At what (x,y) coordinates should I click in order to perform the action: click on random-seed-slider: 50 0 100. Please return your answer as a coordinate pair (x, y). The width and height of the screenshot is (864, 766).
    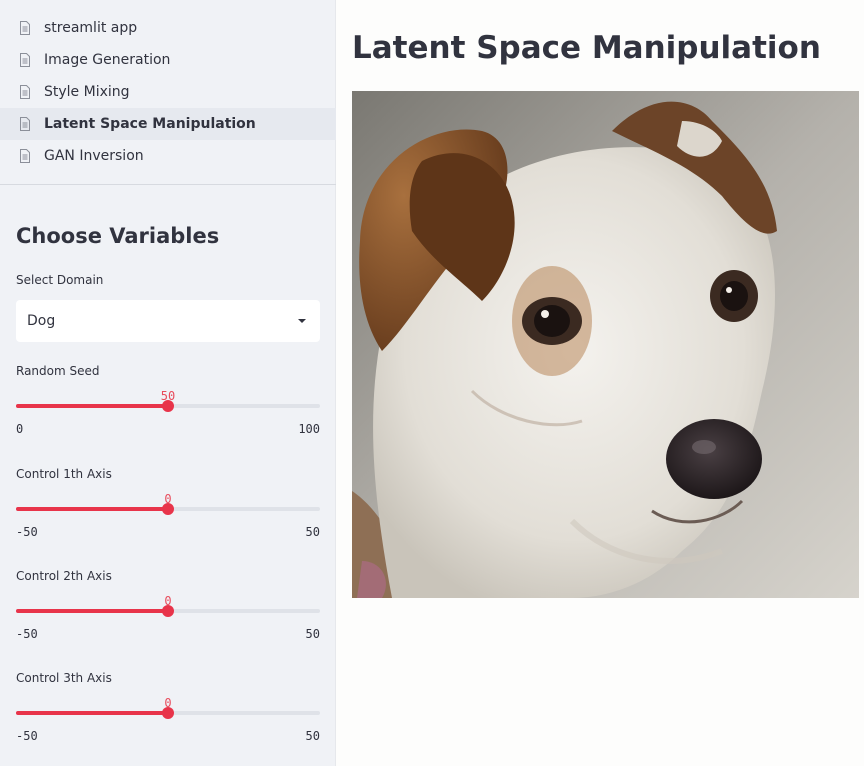
    Looking at the image, I should click on (168, 419).